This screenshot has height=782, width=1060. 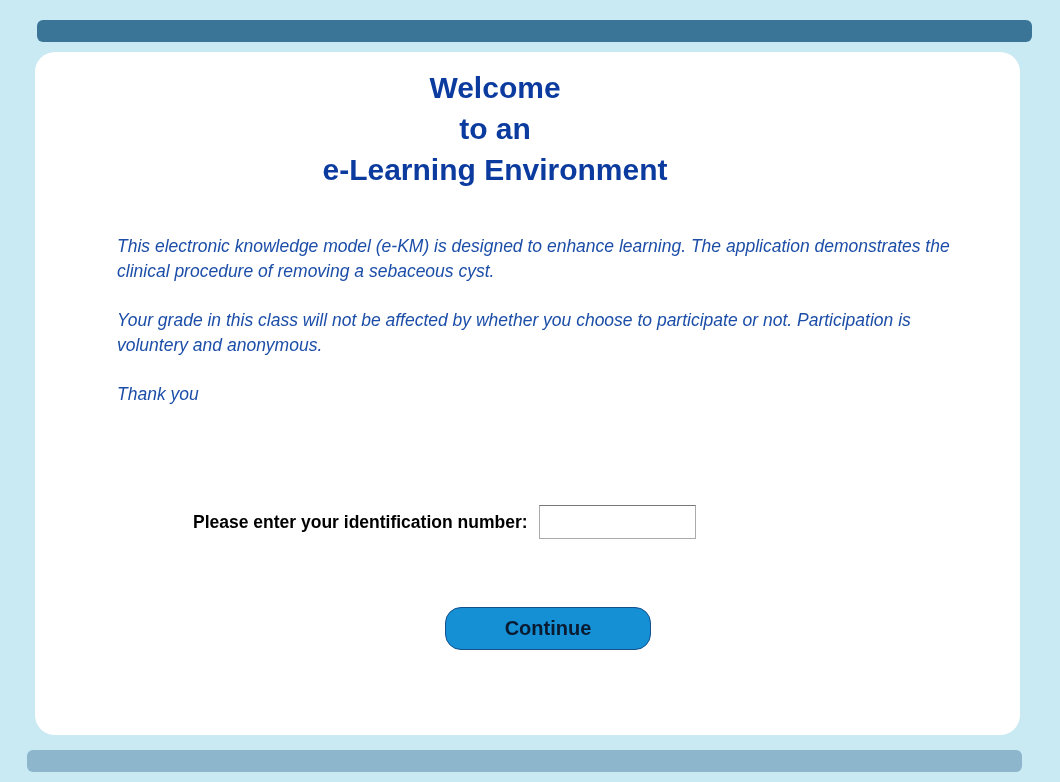 I want to click on intro-paragraph: Thank you, so click(x=158, y=394).